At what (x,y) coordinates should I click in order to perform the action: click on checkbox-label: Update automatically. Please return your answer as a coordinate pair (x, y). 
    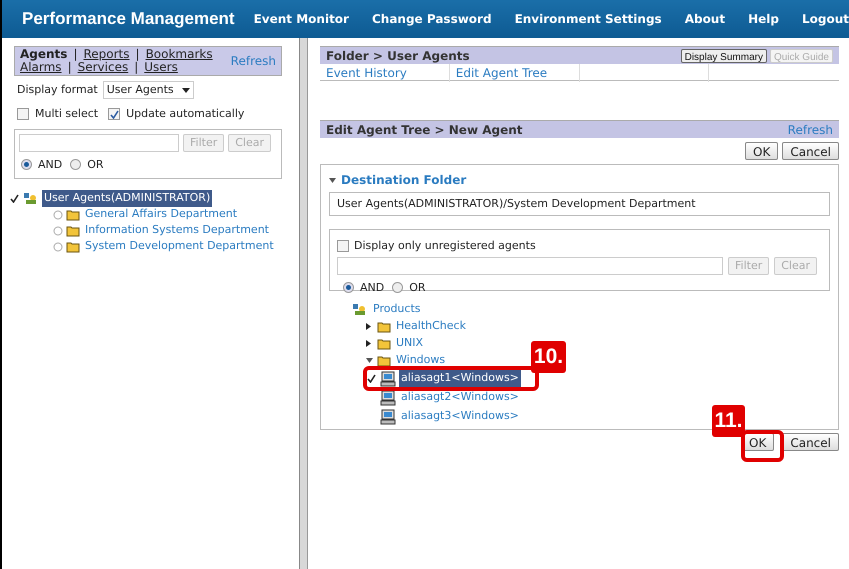
    Looking at the image, I should click on (185, 114).